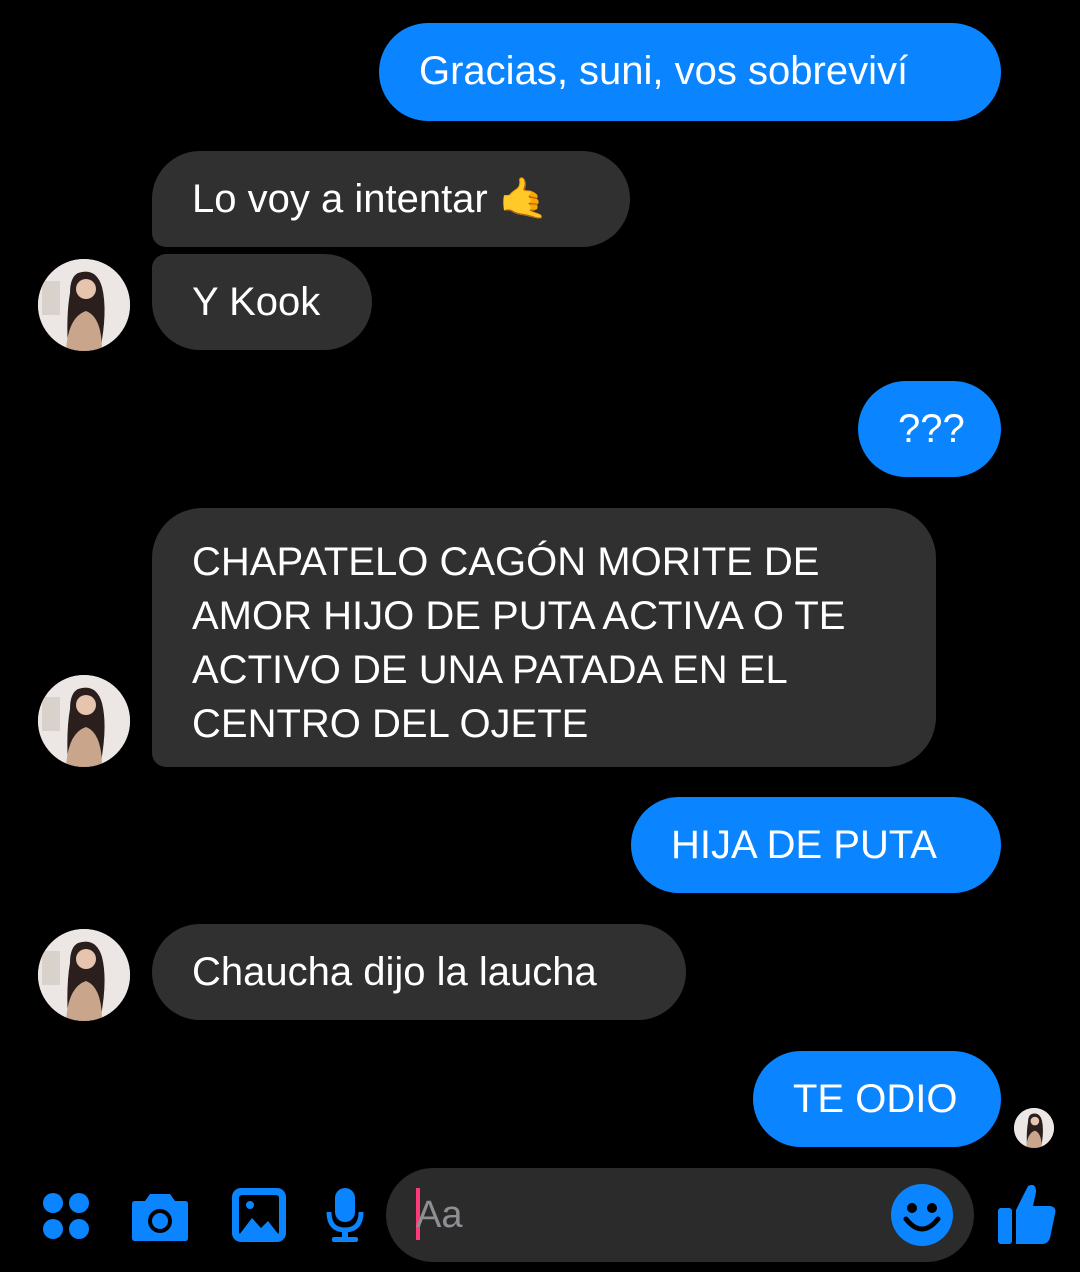  I want to click on message-outgoing: ???, so click(929, 429).